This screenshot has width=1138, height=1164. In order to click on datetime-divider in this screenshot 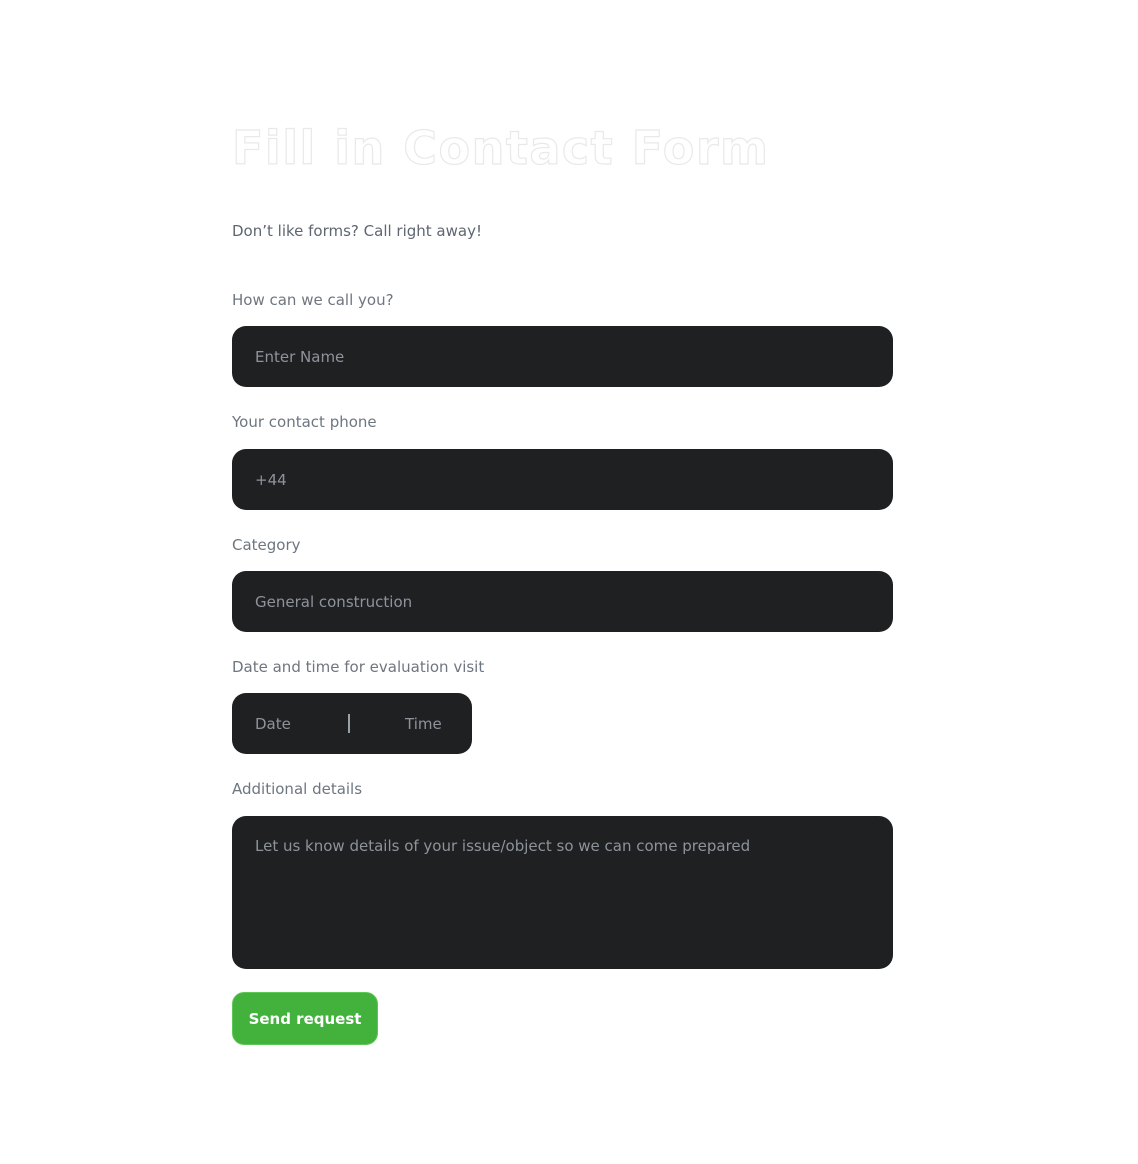, I will do `click(349, 723)`.